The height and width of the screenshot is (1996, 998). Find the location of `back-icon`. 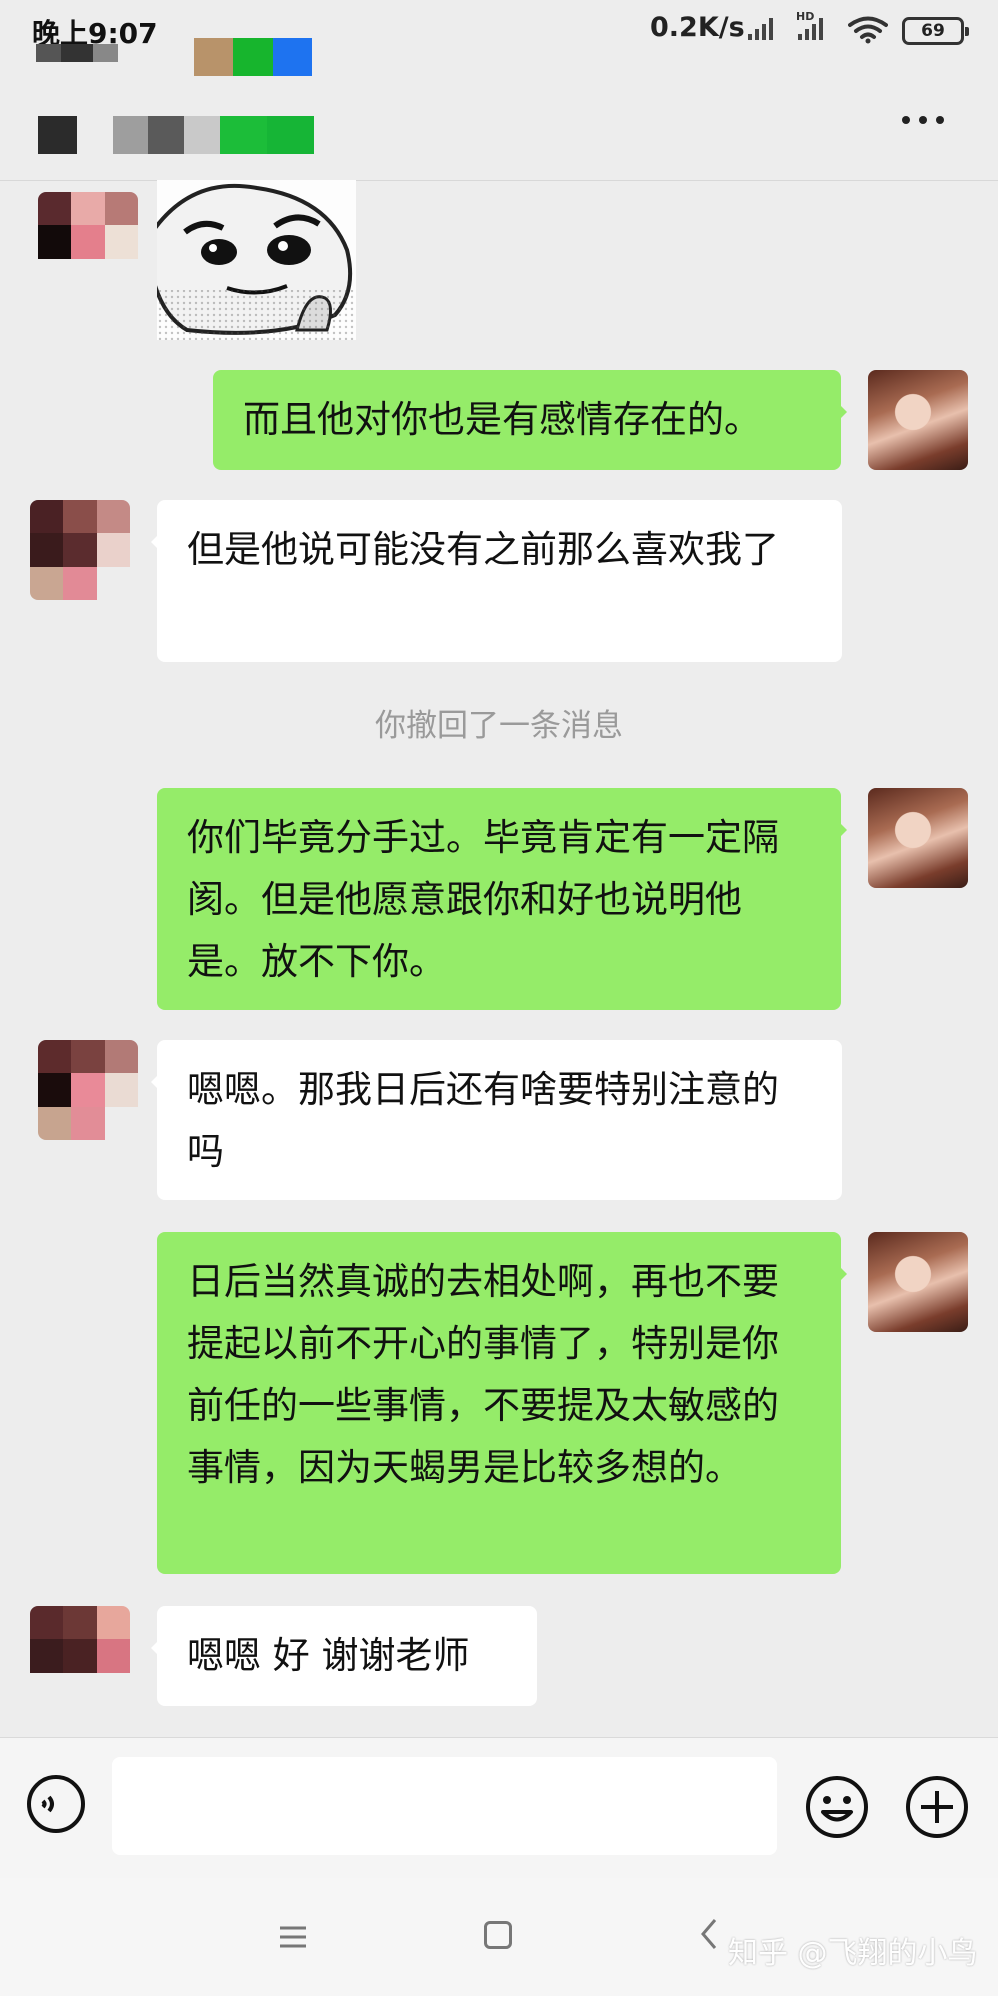

back-icon is located at coordinates (709, 1934).